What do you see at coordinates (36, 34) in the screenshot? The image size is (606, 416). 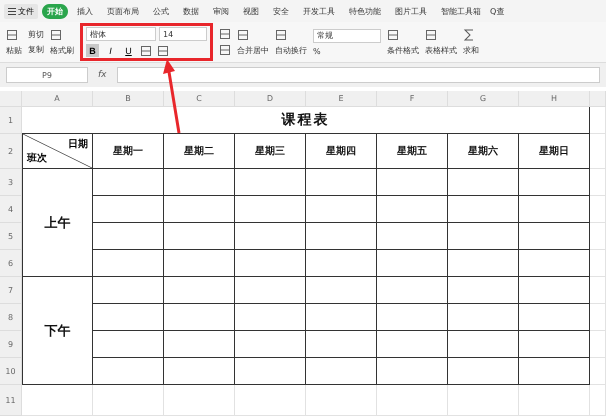 I see `cut-label: 剪切` at bounding box center [36, 34].